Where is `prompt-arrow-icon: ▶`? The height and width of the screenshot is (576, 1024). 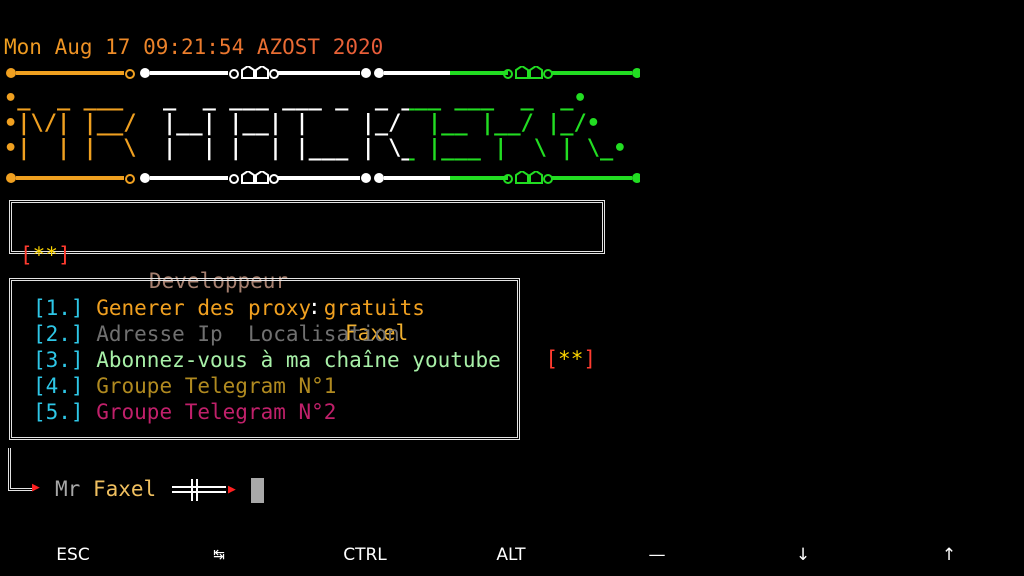 prompt-arrow-icon: ▶ is located at coordinates (232, 489).